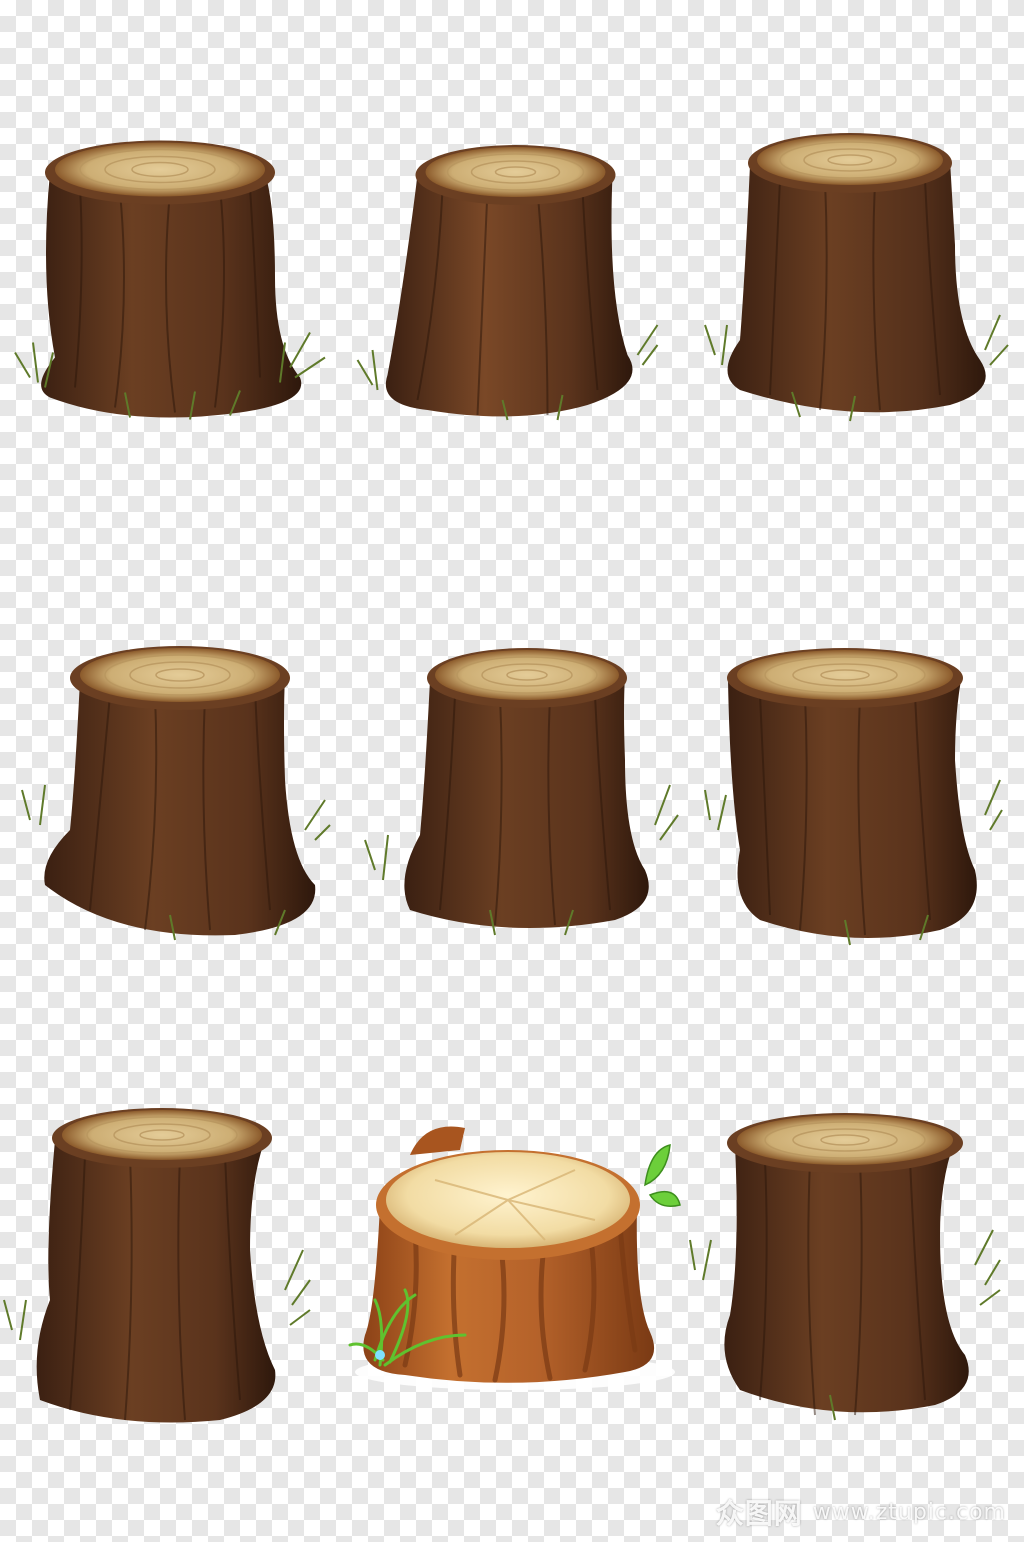  What do you see at coordinates (759, 1513) in the screenshot?
I see `watermark-logo: 众图网` at bounding box center [759, 1513].